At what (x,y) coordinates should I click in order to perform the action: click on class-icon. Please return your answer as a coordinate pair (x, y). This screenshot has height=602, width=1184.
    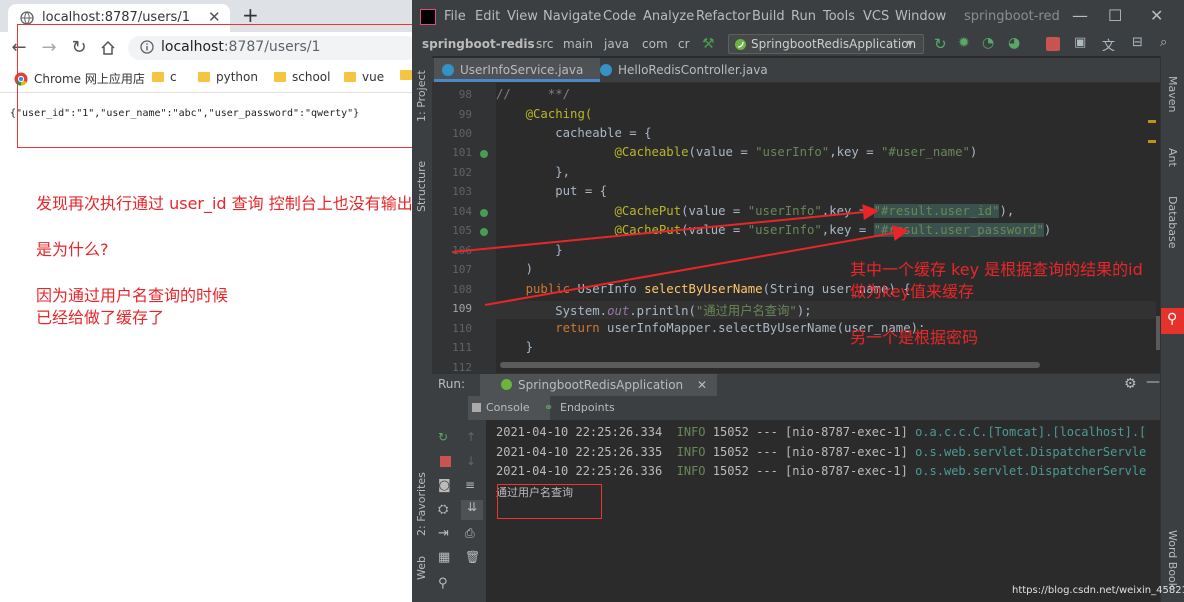
    Looking at the image, I should click on (606, 70).